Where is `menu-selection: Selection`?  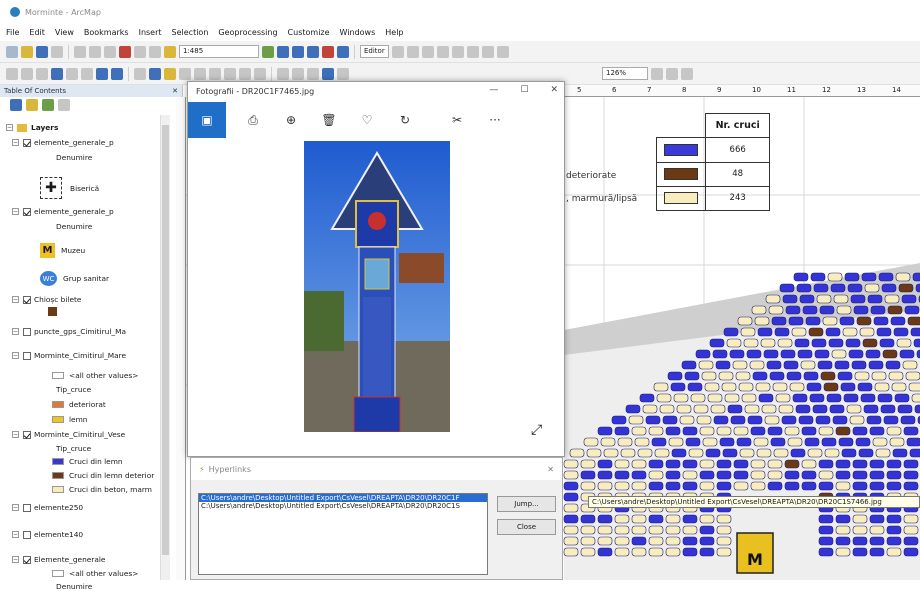 menu-selection: Selection is located at coordinates (190, 32).